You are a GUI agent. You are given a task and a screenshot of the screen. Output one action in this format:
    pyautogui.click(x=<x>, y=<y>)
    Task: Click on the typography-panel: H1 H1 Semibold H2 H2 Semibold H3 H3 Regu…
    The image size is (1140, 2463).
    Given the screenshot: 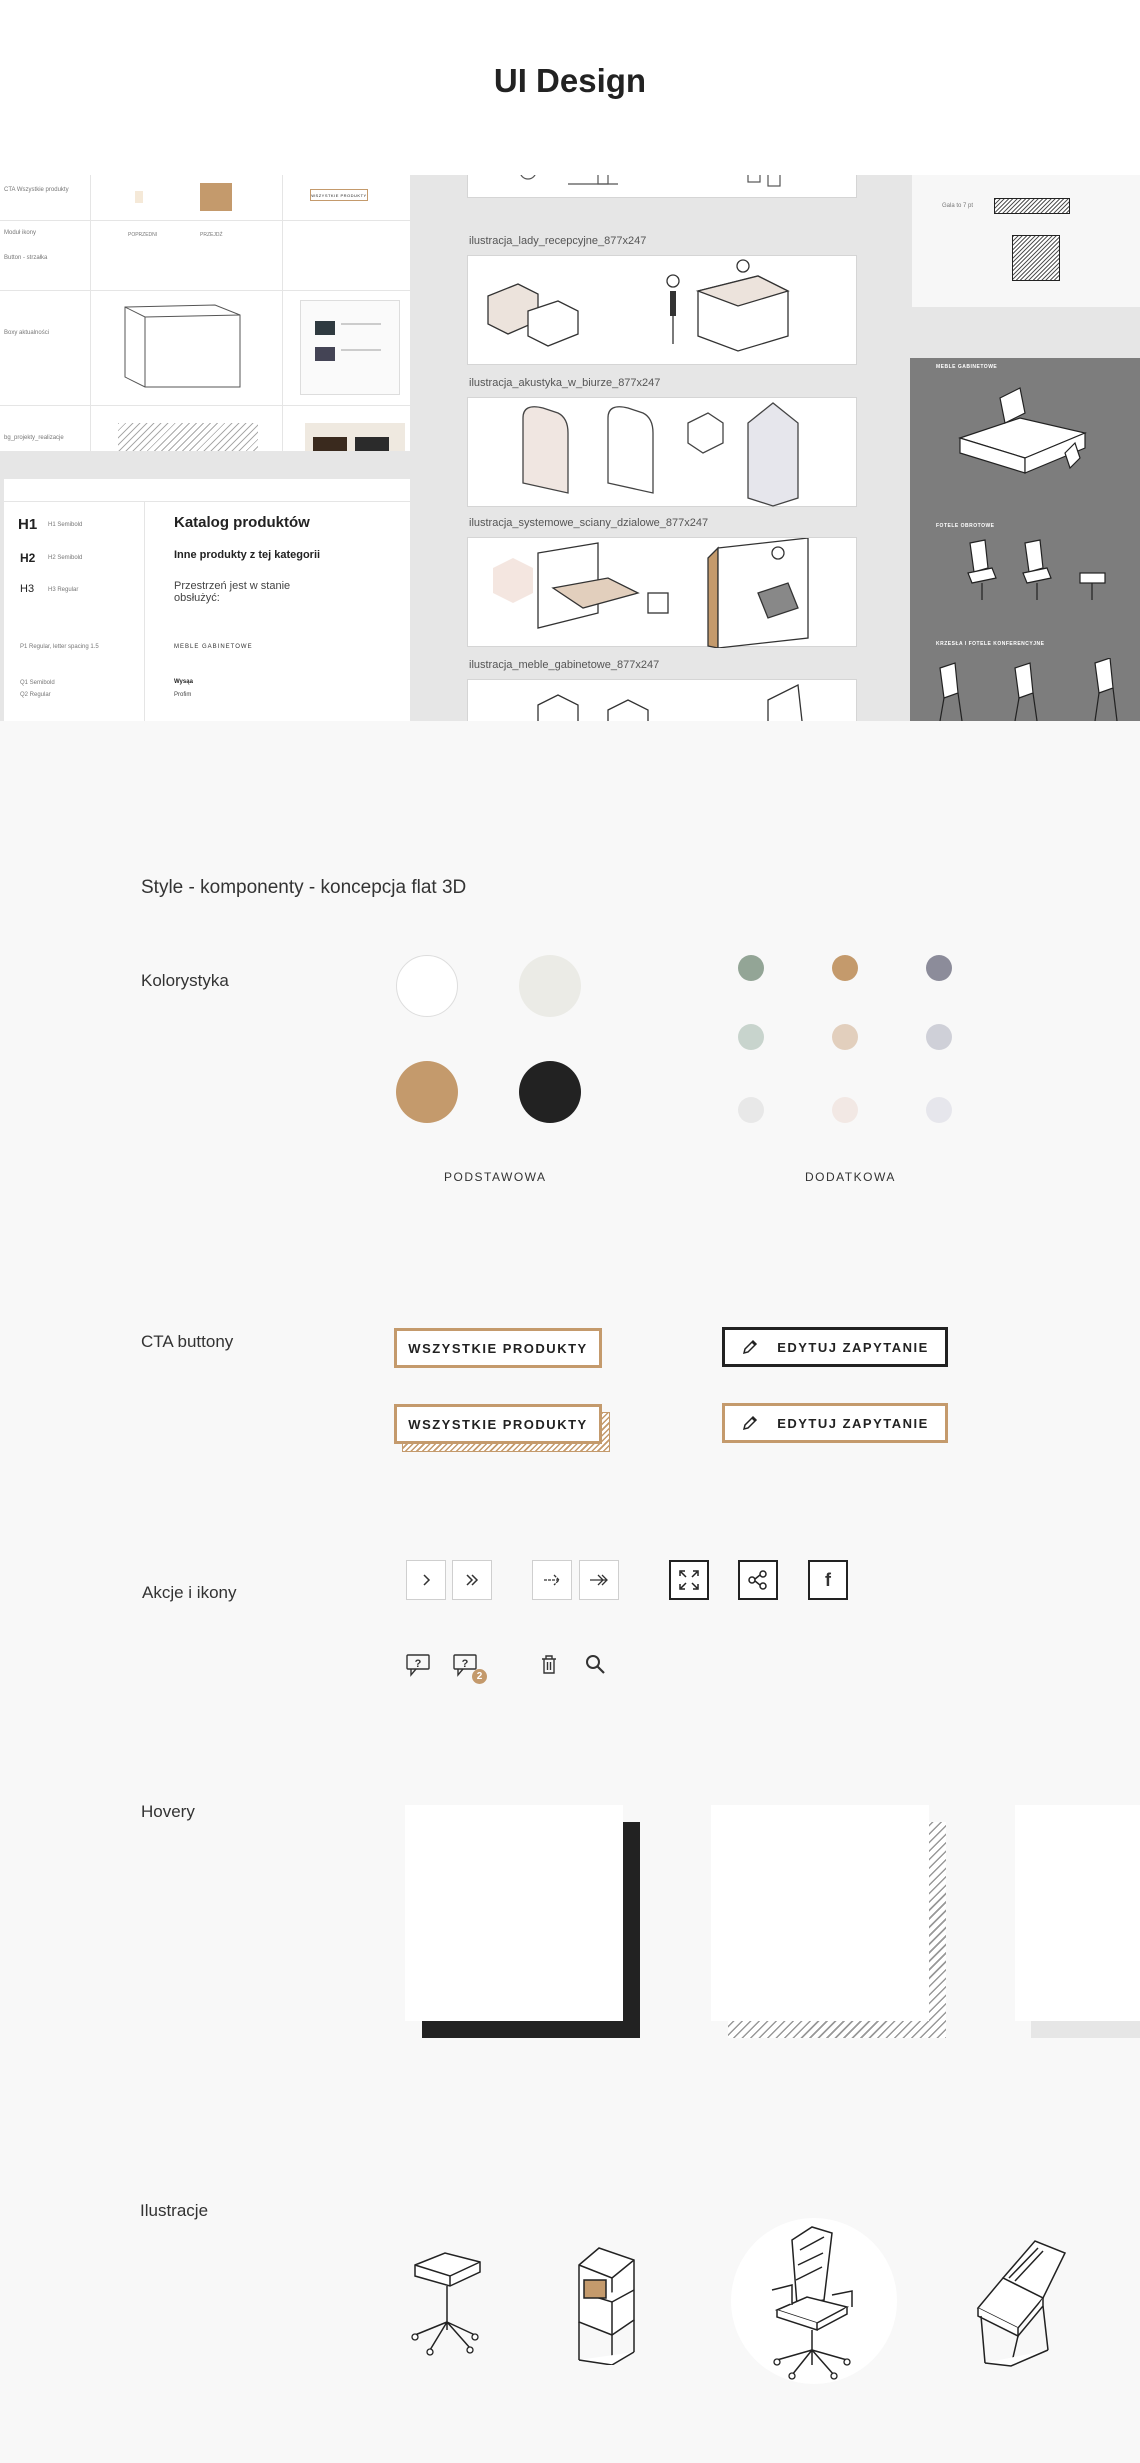 What is the action you would take?
    pyautogui.click(x=207, y=600)
    